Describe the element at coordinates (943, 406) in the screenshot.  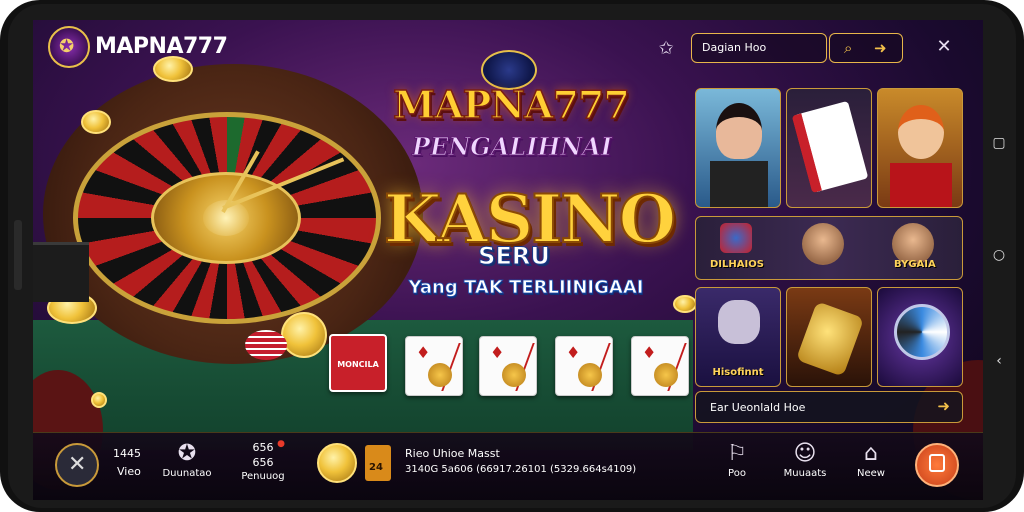
I see `arrow-right-icon: ➜` at that location.